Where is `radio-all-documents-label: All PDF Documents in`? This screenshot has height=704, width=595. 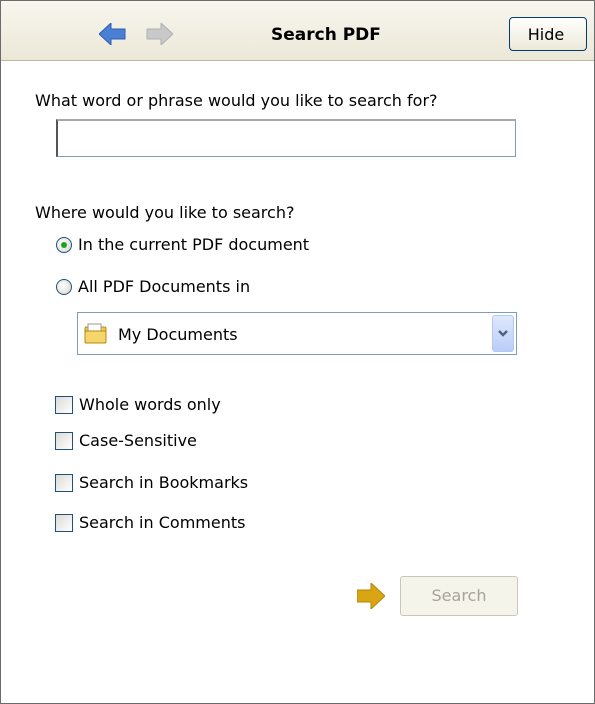
radio-all-documents-label: All PDF Documents in is located at coordinates (164, 286).